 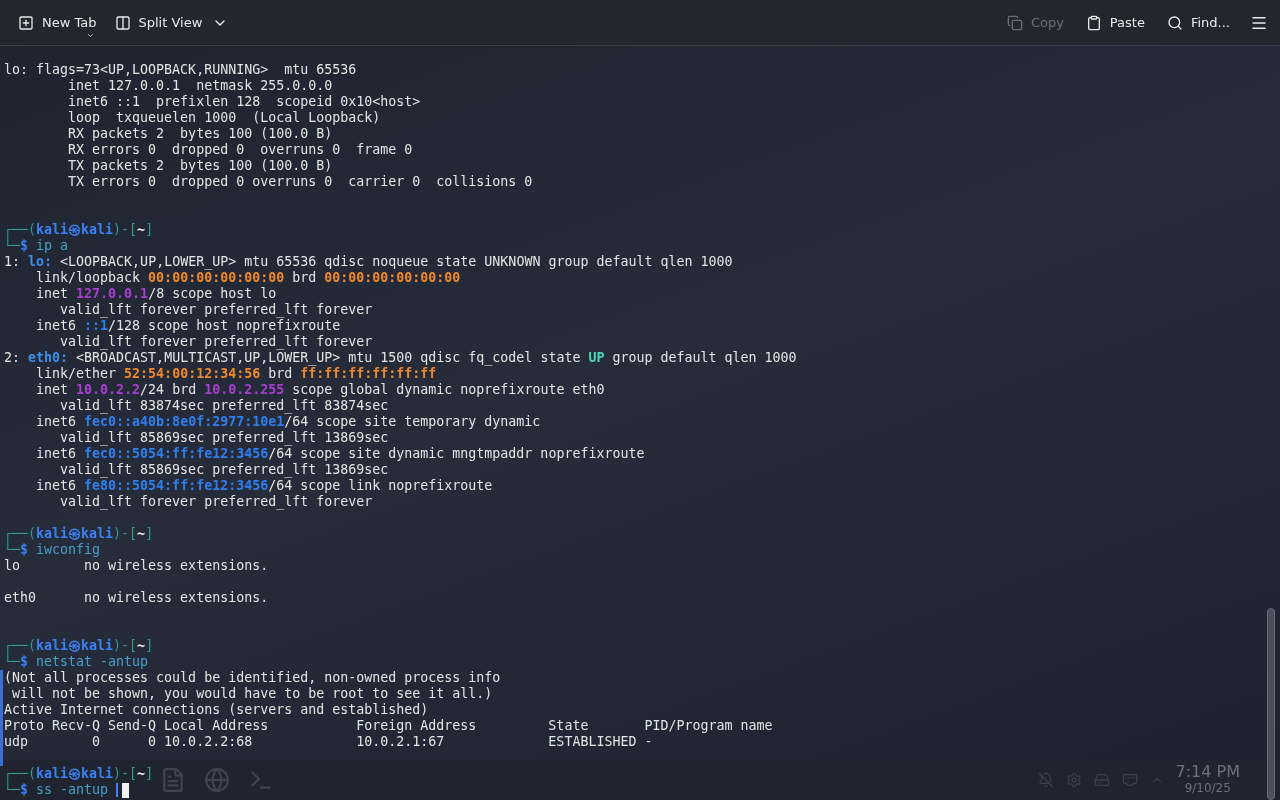 What do you see at coordinates (57, 22) in the screenshot?
I see `new-tab-button: New Tab` at bounding box center [57, 22].